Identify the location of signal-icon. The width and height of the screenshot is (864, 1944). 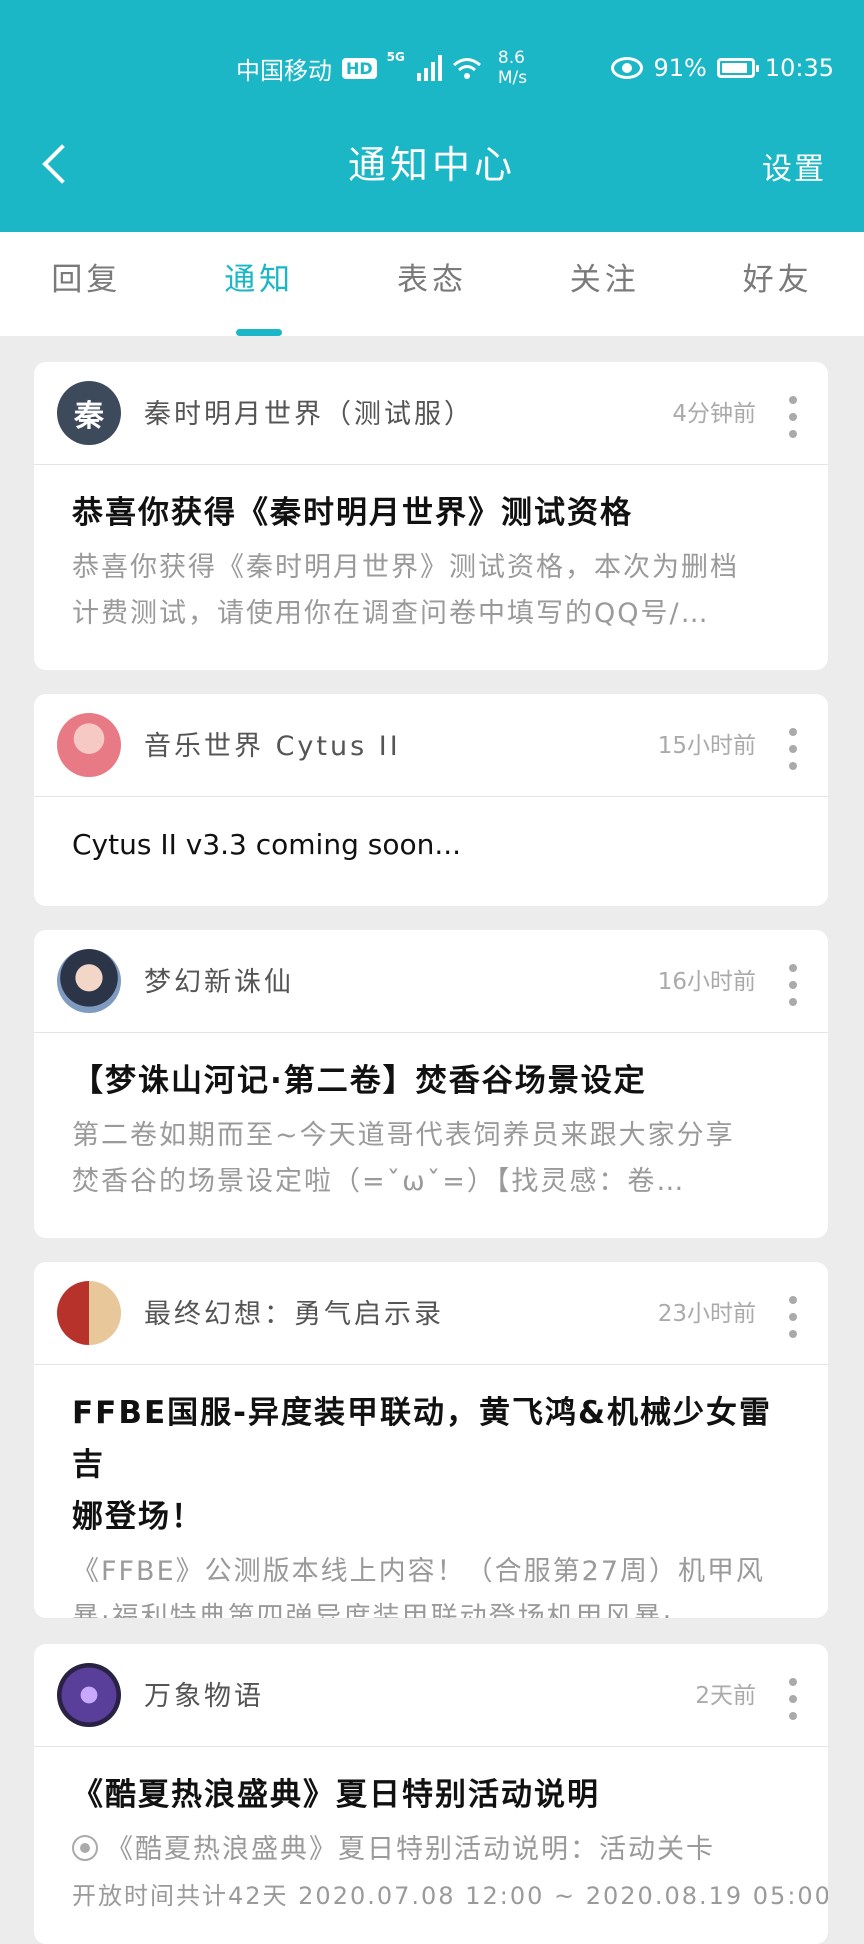
(429, 68).